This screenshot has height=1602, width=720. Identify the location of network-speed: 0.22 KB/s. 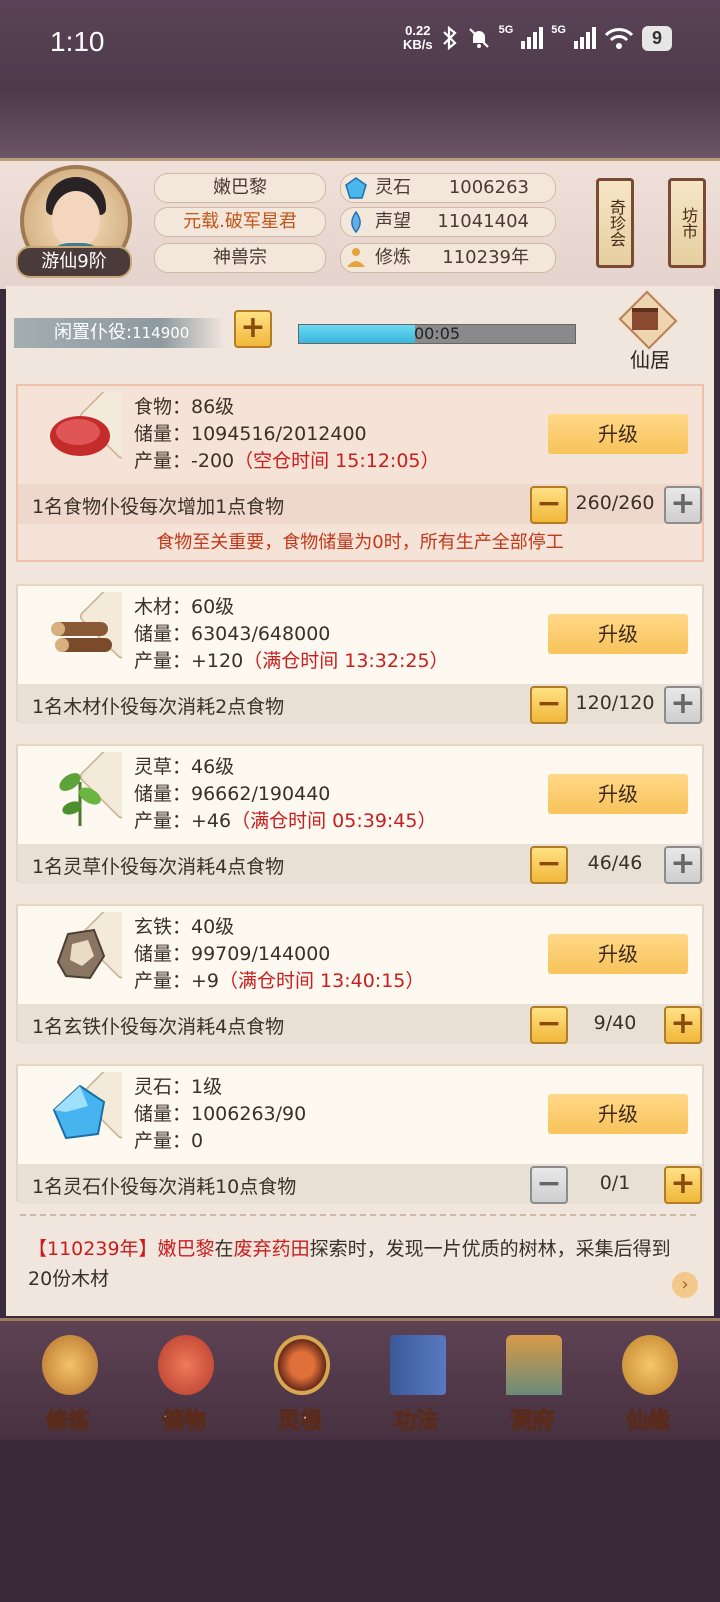
(417, 37).